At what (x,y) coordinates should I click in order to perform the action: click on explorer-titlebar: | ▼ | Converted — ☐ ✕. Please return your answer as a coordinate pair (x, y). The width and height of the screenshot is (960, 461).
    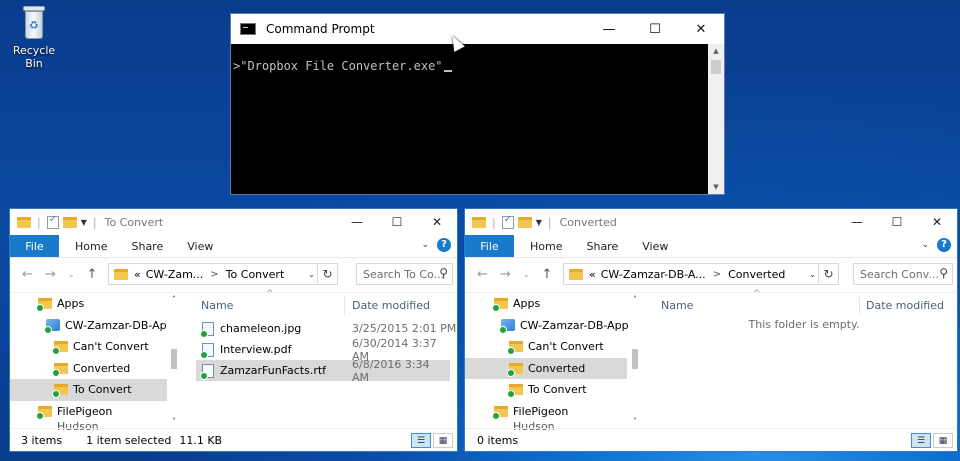
    Looking at the image, I should click on (711, 222).